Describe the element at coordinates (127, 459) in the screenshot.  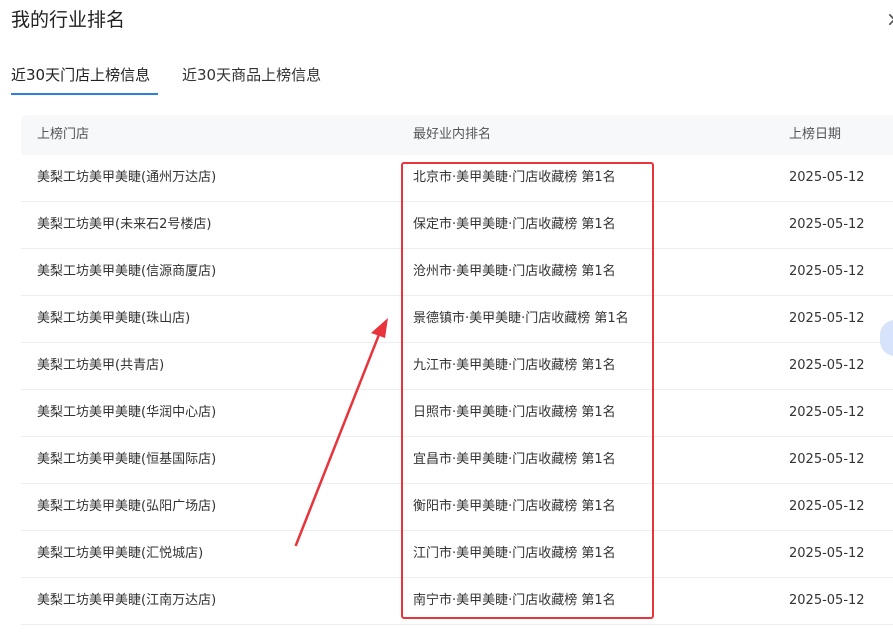
I see `store-name-cell: 美梨工坊美甲美睫(恒基国际店)` at that location.